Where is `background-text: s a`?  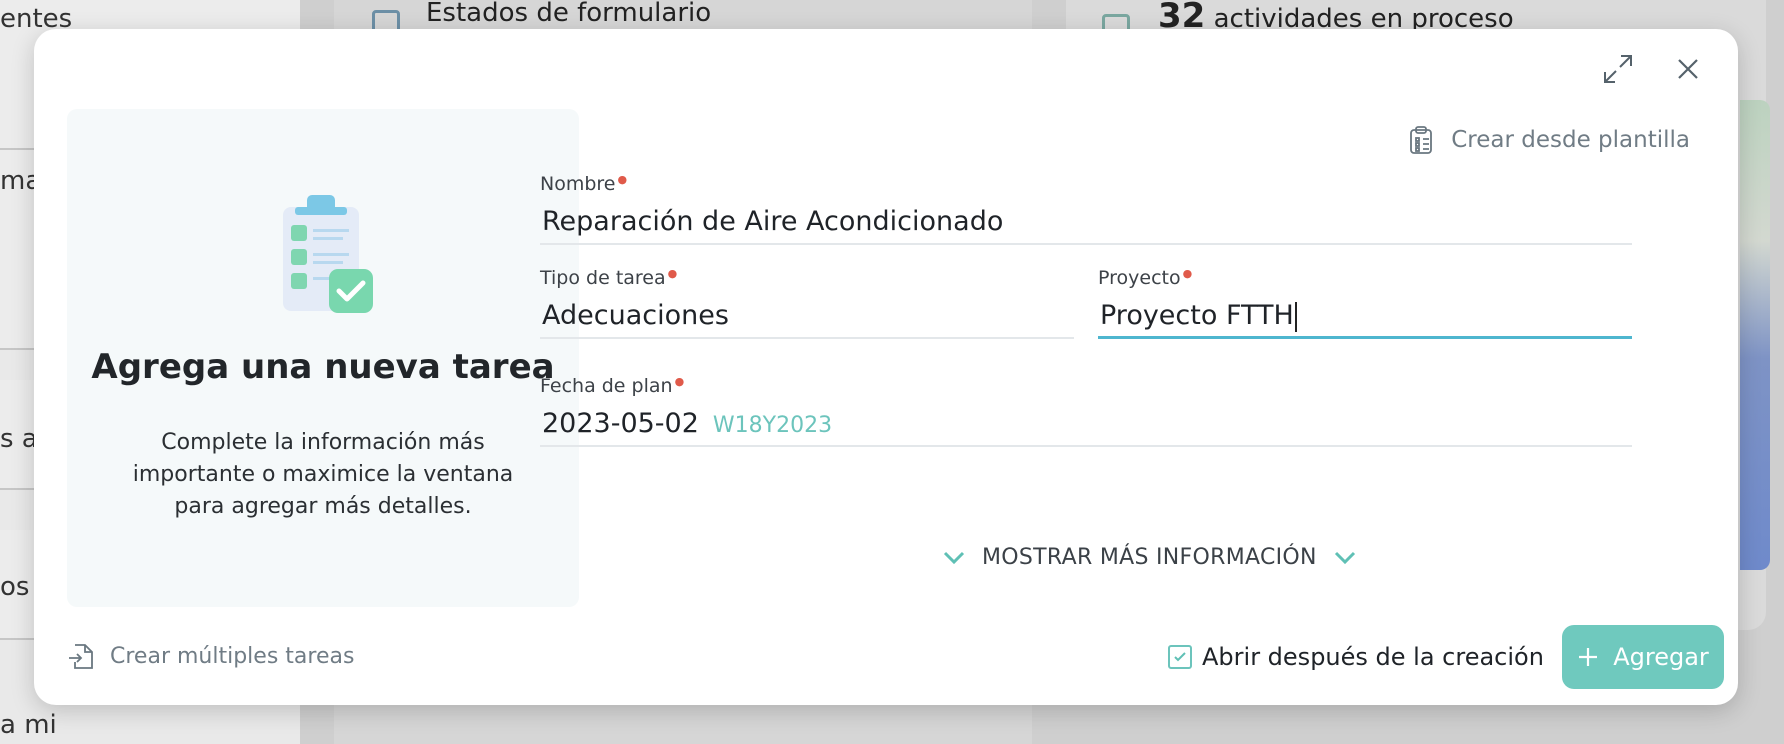
background-text: s a is located at coordinates (19, 439).